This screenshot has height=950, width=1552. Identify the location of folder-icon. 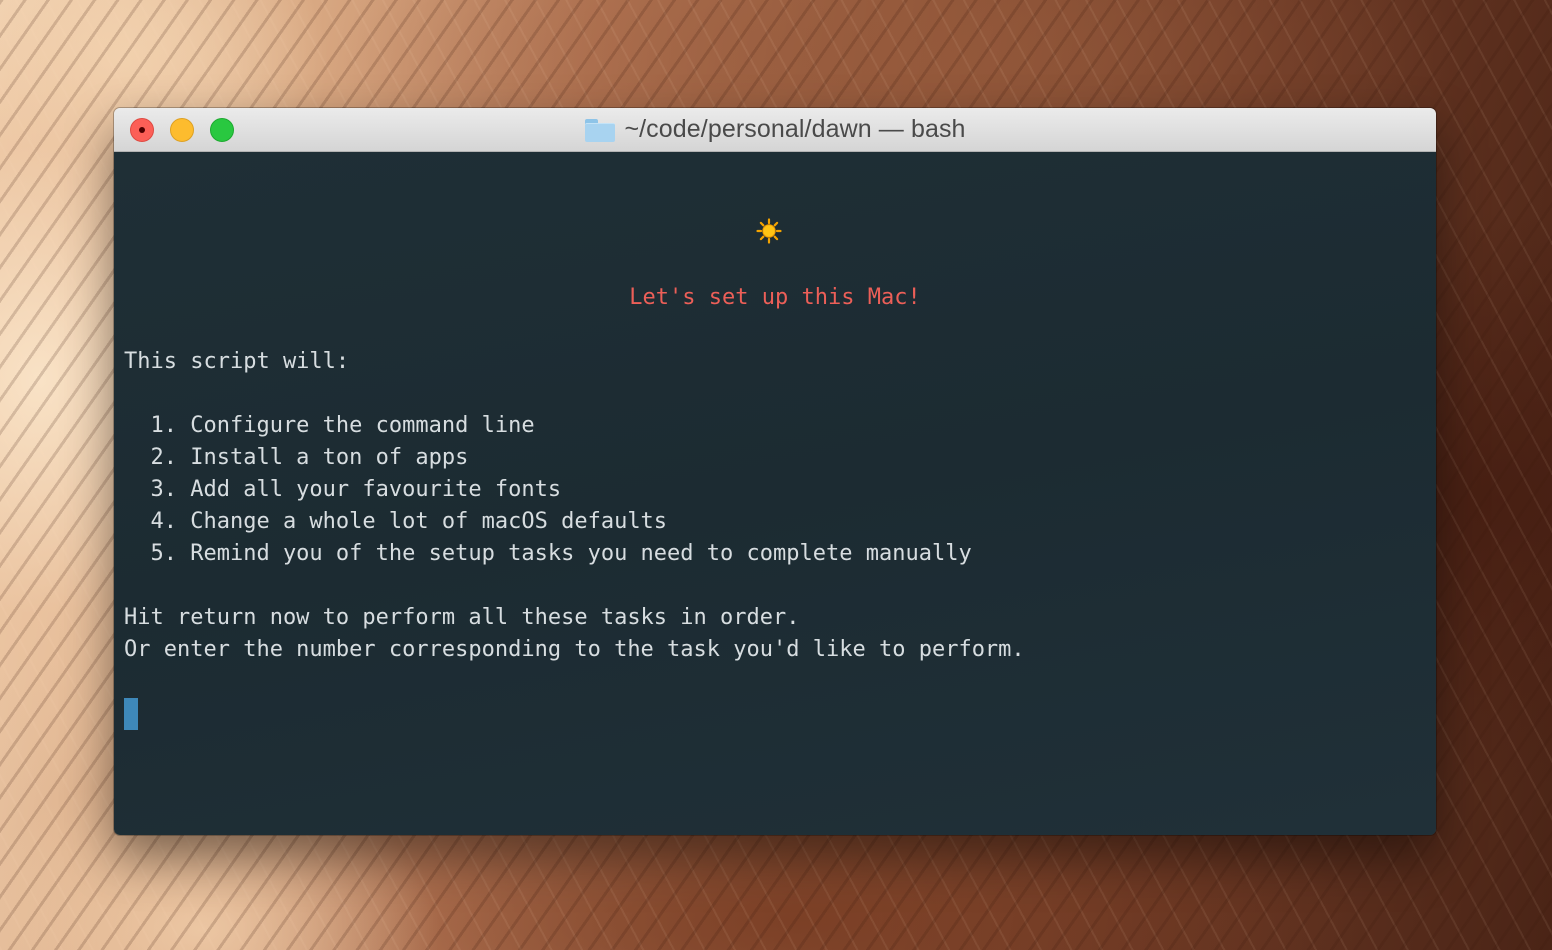
(600, 130).